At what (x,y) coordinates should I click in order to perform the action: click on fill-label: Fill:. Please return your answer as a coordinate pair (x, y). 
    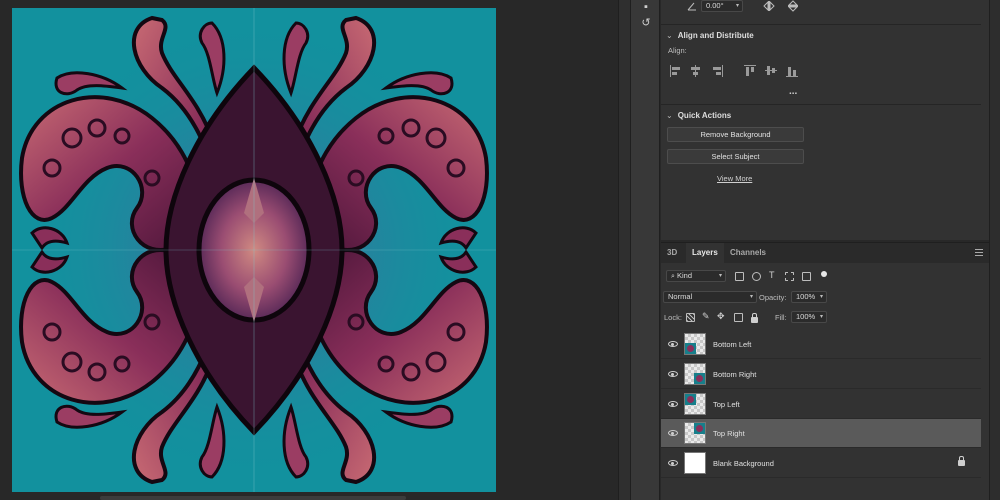
    Looking at the image, I should click on (781, 317).